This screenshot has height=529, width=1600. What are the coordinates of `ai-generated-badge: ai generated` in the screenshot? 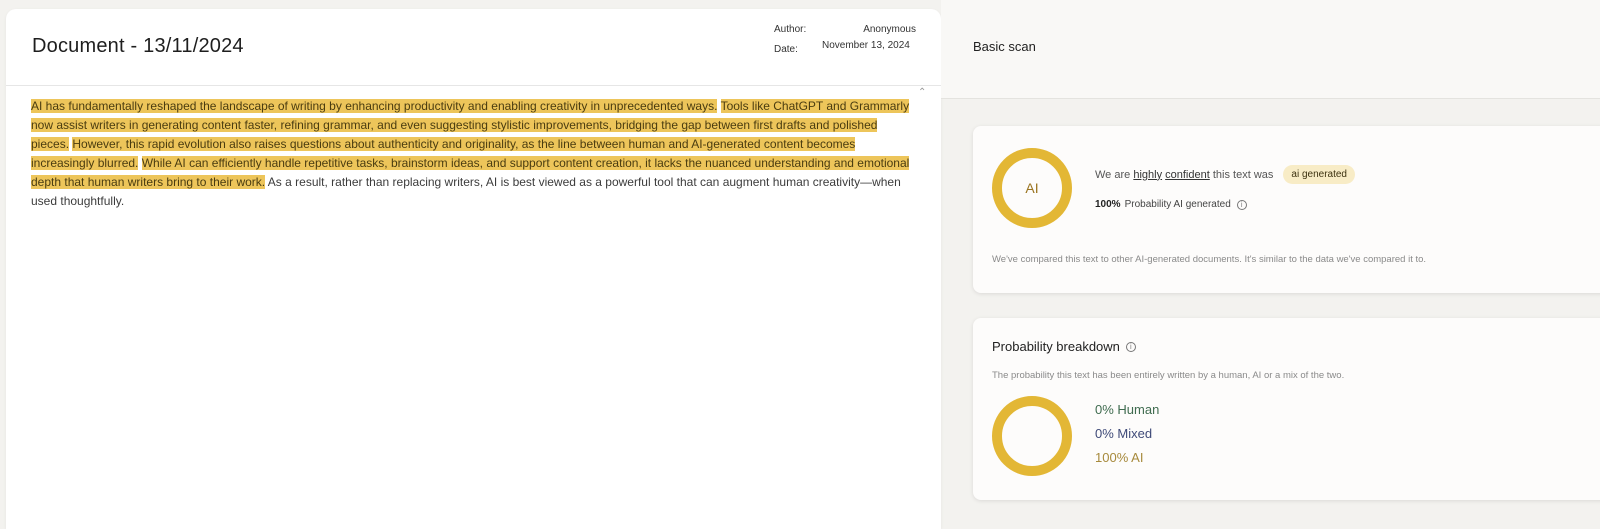 It's located at (1319, 174).